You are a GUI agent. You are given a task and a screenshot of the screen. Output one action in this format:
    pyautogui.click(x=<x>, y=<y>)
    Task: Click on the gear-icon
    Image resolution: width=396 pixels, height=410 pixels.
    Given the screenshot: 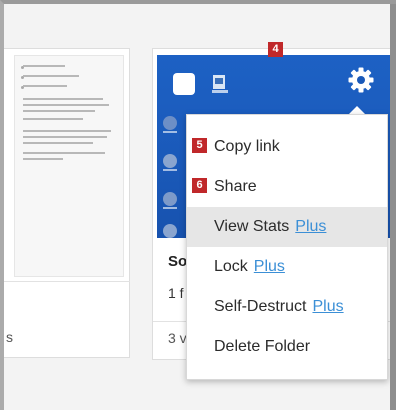 What is the action you would take?
    pyautogui.click(x=361, y=80)
    